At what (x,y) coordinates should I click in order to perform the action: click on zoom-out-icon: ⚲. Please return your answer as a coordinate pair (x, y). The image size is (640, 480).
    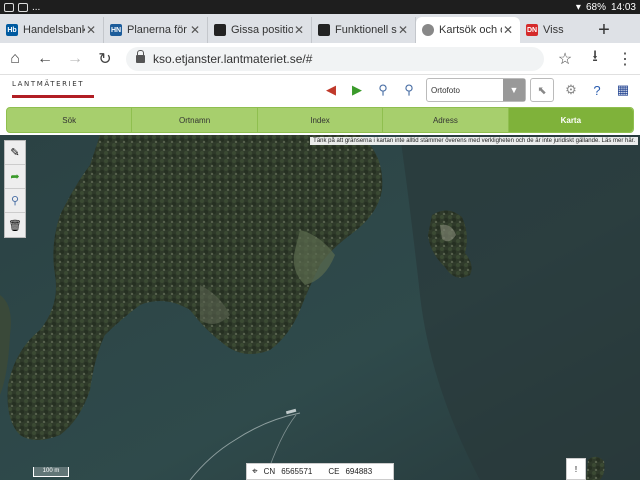
    Looking at the image, I should click on (383, 90).